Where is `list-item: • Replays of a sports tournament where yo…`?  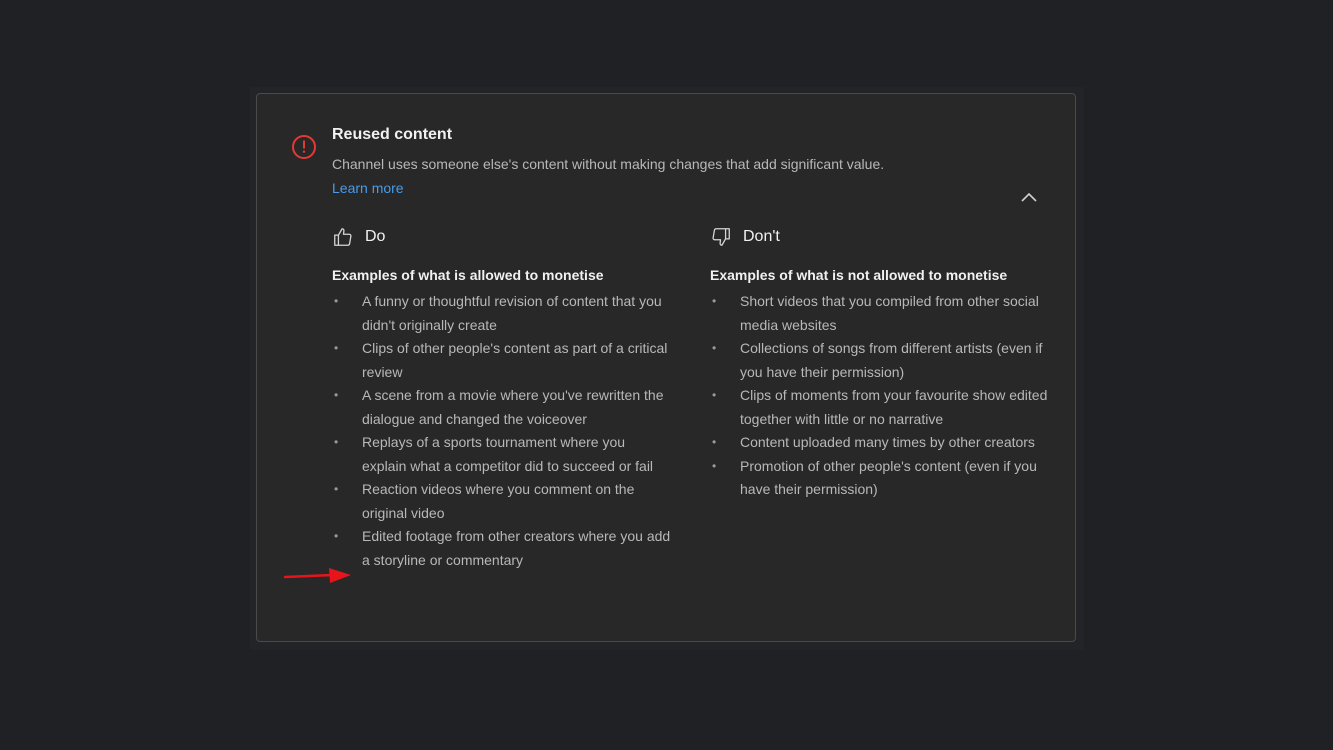 list-item: • Replays of a sports tournament where yo… is located at coordinates (502, 454).